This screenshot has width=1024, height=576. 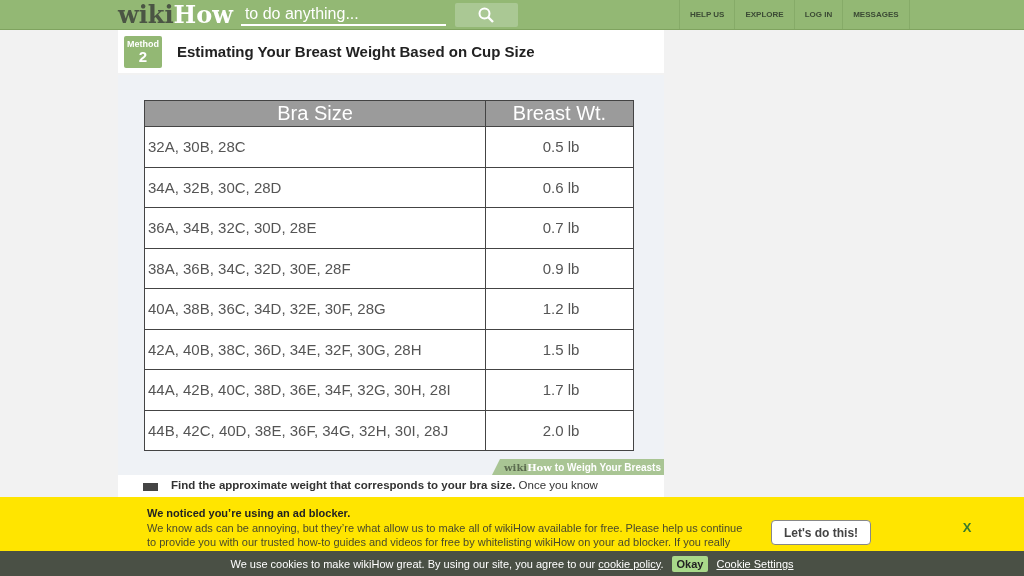 I want to click on table-cell: 44B, 42C, 40D, 38E, 36F, 34G, 32H, 30I, 28J, so click(x=315, y=430).